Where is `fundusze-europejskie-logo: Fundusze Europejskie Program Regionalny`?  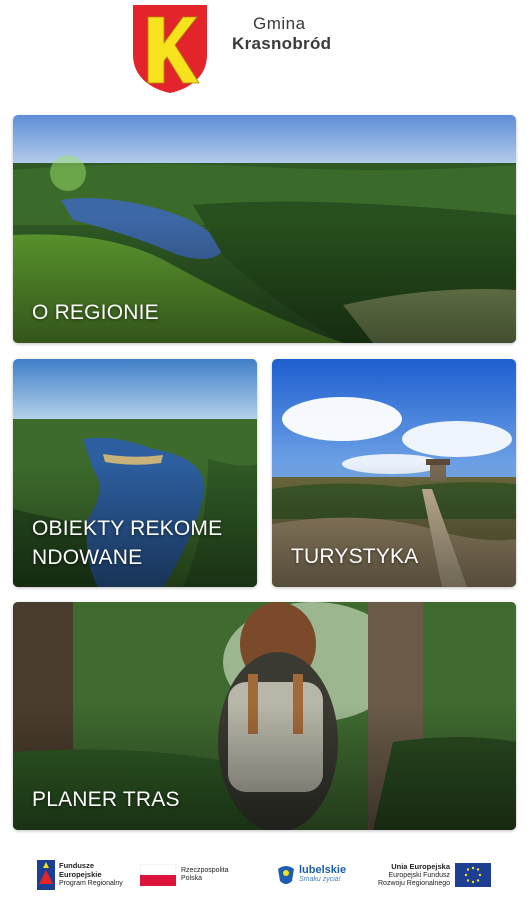 fundusze-europejskie-logo: Fundusze Europejskie Program Regionalny is located at coordinates (80, 875).